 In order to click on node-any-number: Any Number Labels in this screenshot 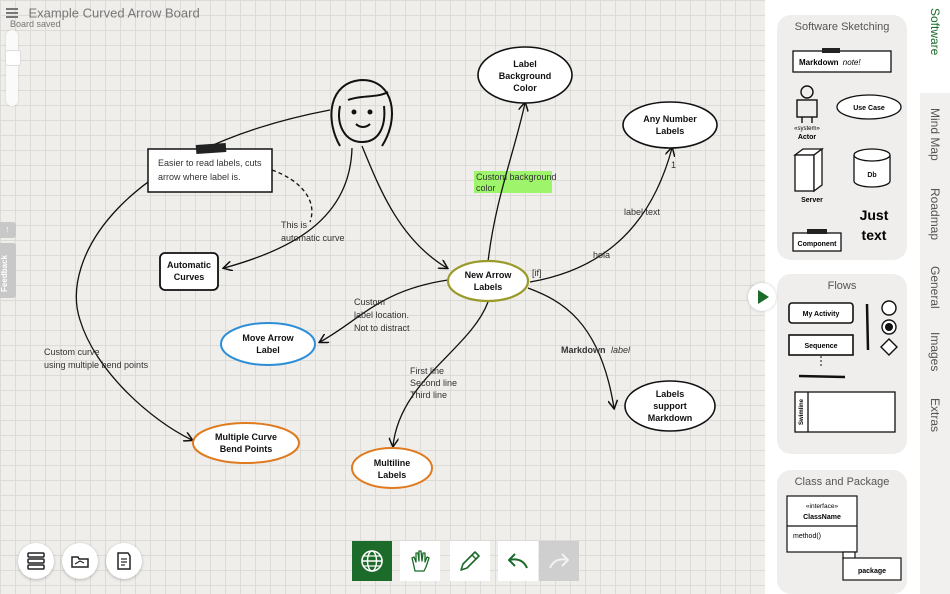, I will do `click(670, 125)`.